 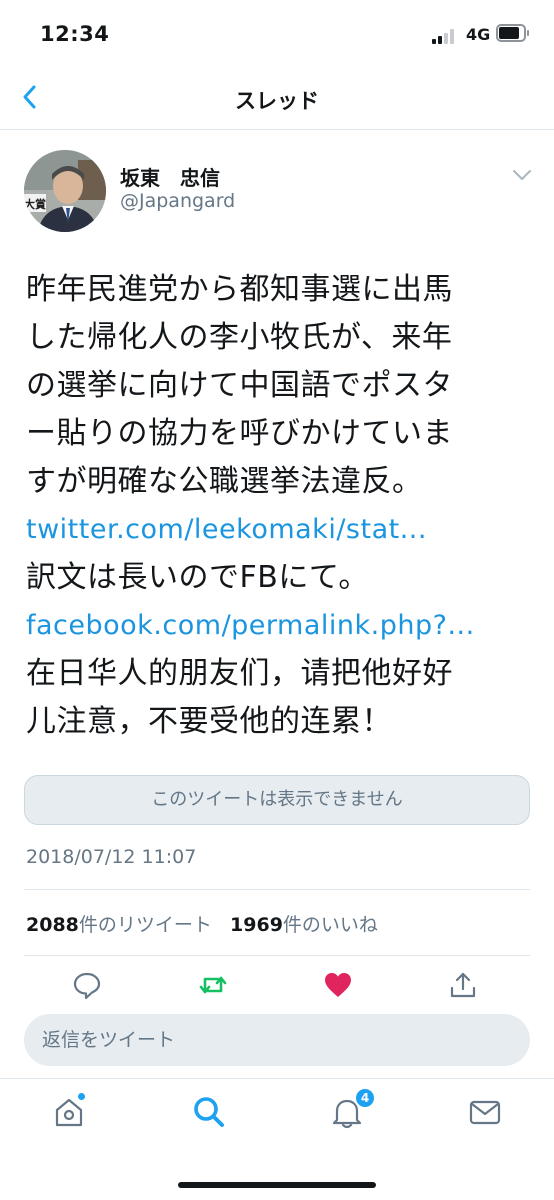 I want to click on tab-search, so click(x=209, y=1112).